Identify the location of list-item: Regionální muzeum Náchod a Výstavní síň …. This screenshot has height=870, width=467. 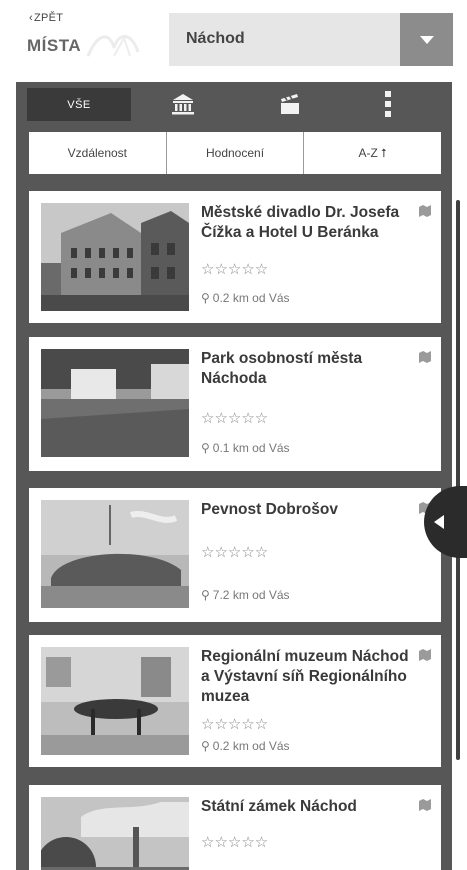
(235, 701).